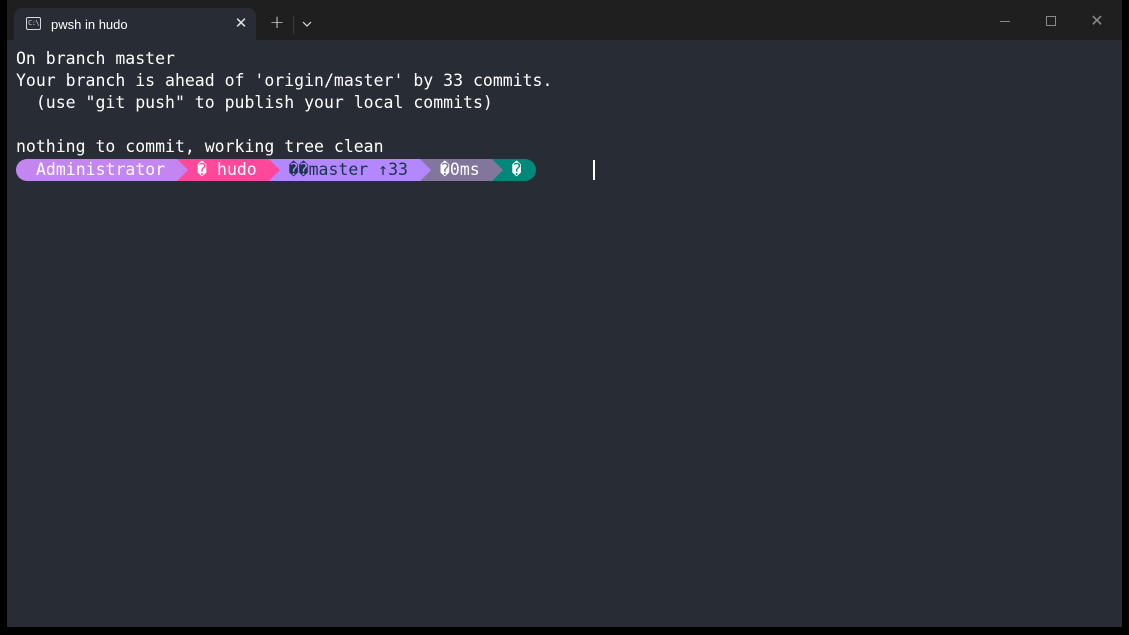 This screenshot has height=635, width=1129. Describe the element at coordinates (200, 146) in the screenshot. I see `output-line: nothing to commit, working tree clean` at that location.